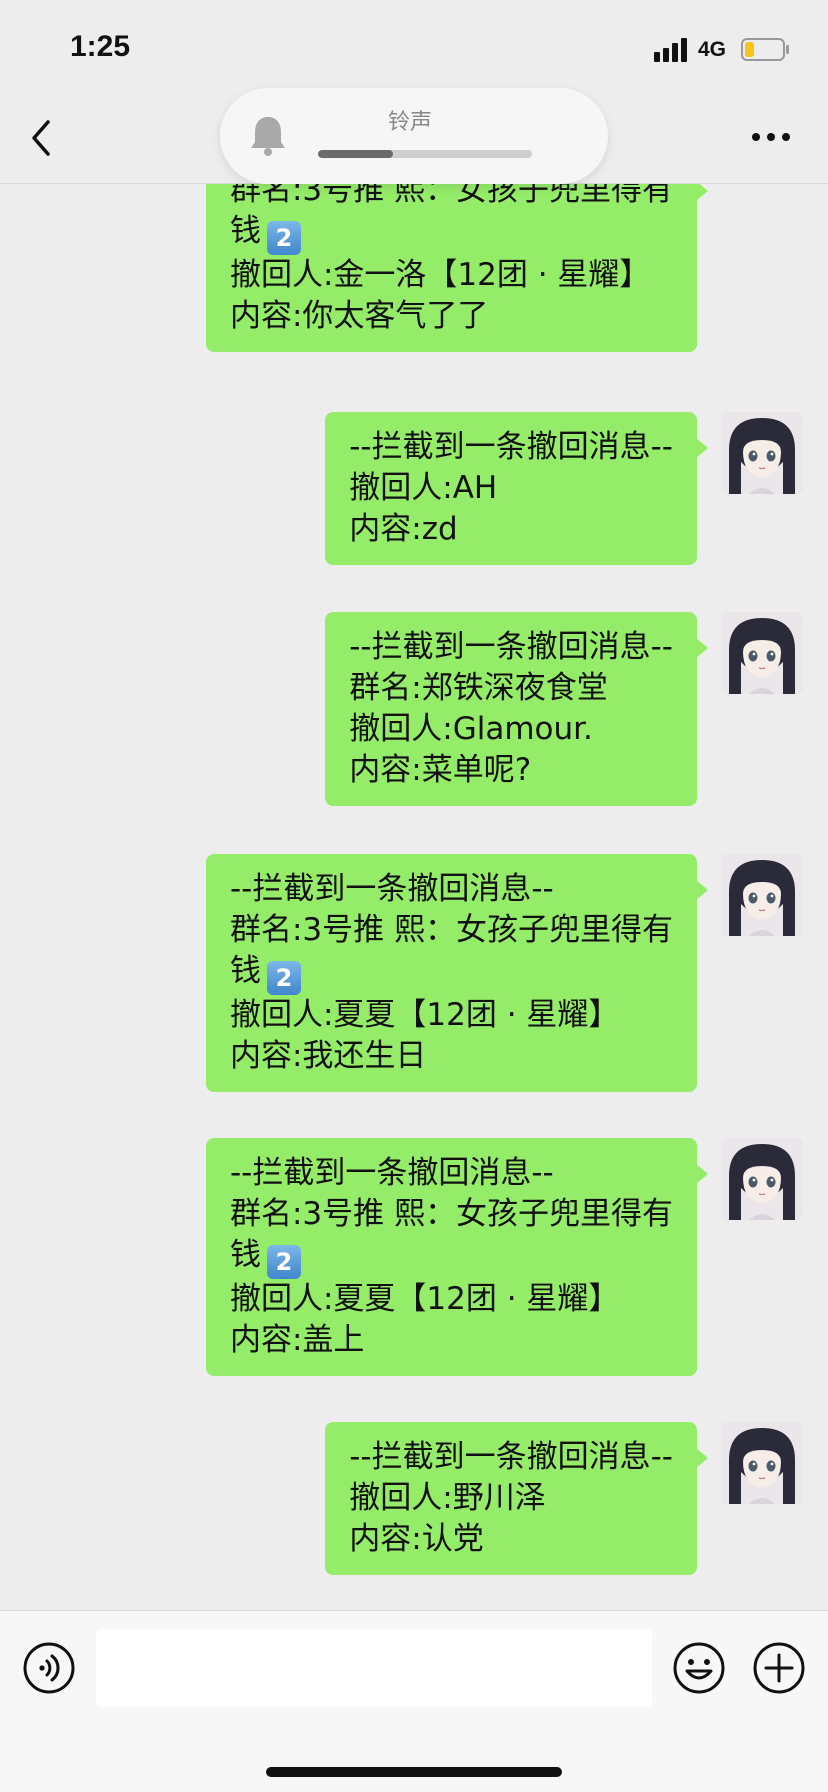  Describe the element at coordinates (49, 1668) in the screenshot. I see `voice-icon` at that location.